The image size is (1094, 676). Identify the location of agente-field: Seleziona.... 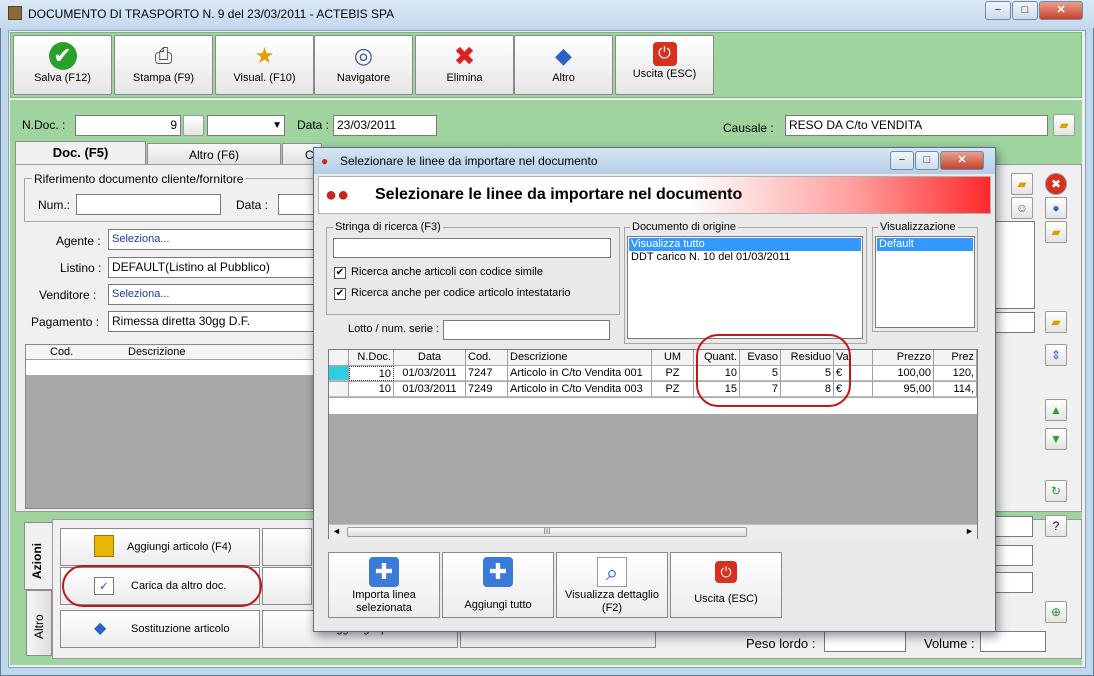
(212, 239).